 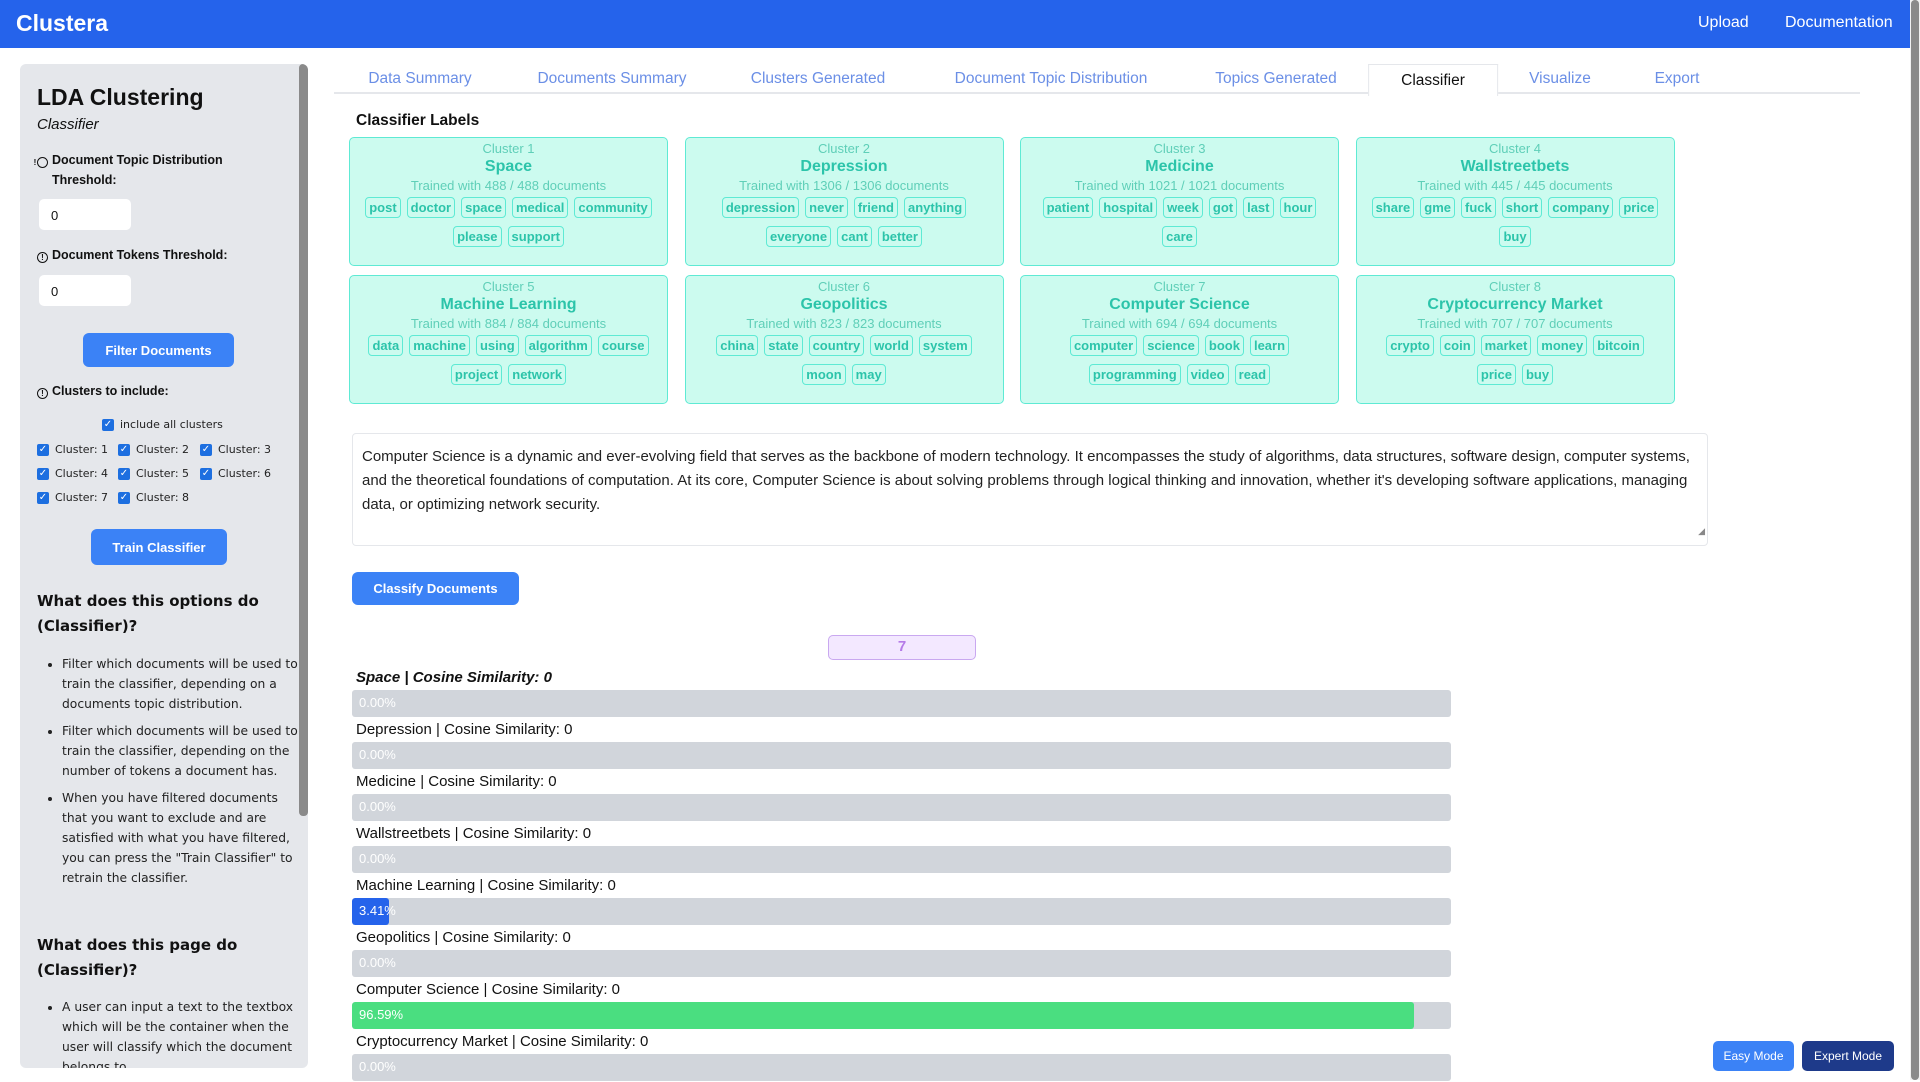 I want to click on cluster-checkbox-7: ✓ Cluster: 7, so click(x=72, y=497).